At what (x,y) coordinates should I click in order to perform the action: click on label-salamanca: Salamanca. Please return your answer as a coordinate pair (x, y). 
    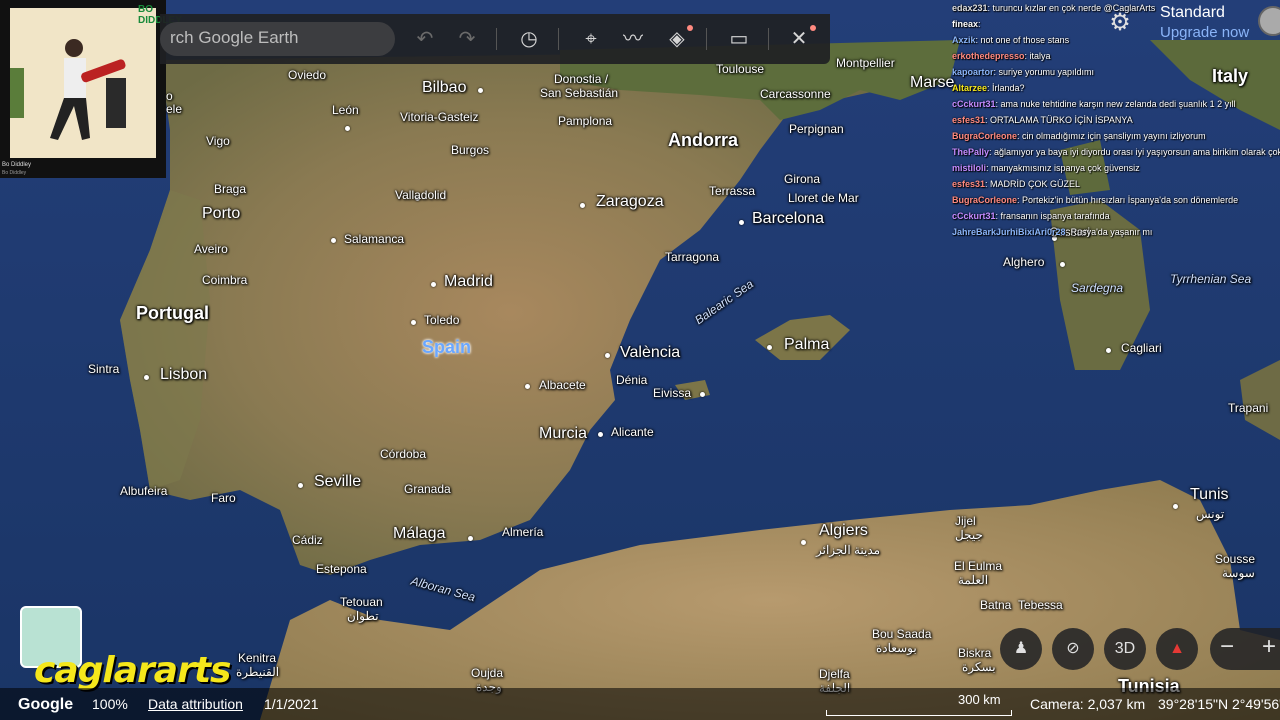
    Looking at the image, I should click on (374, 239).